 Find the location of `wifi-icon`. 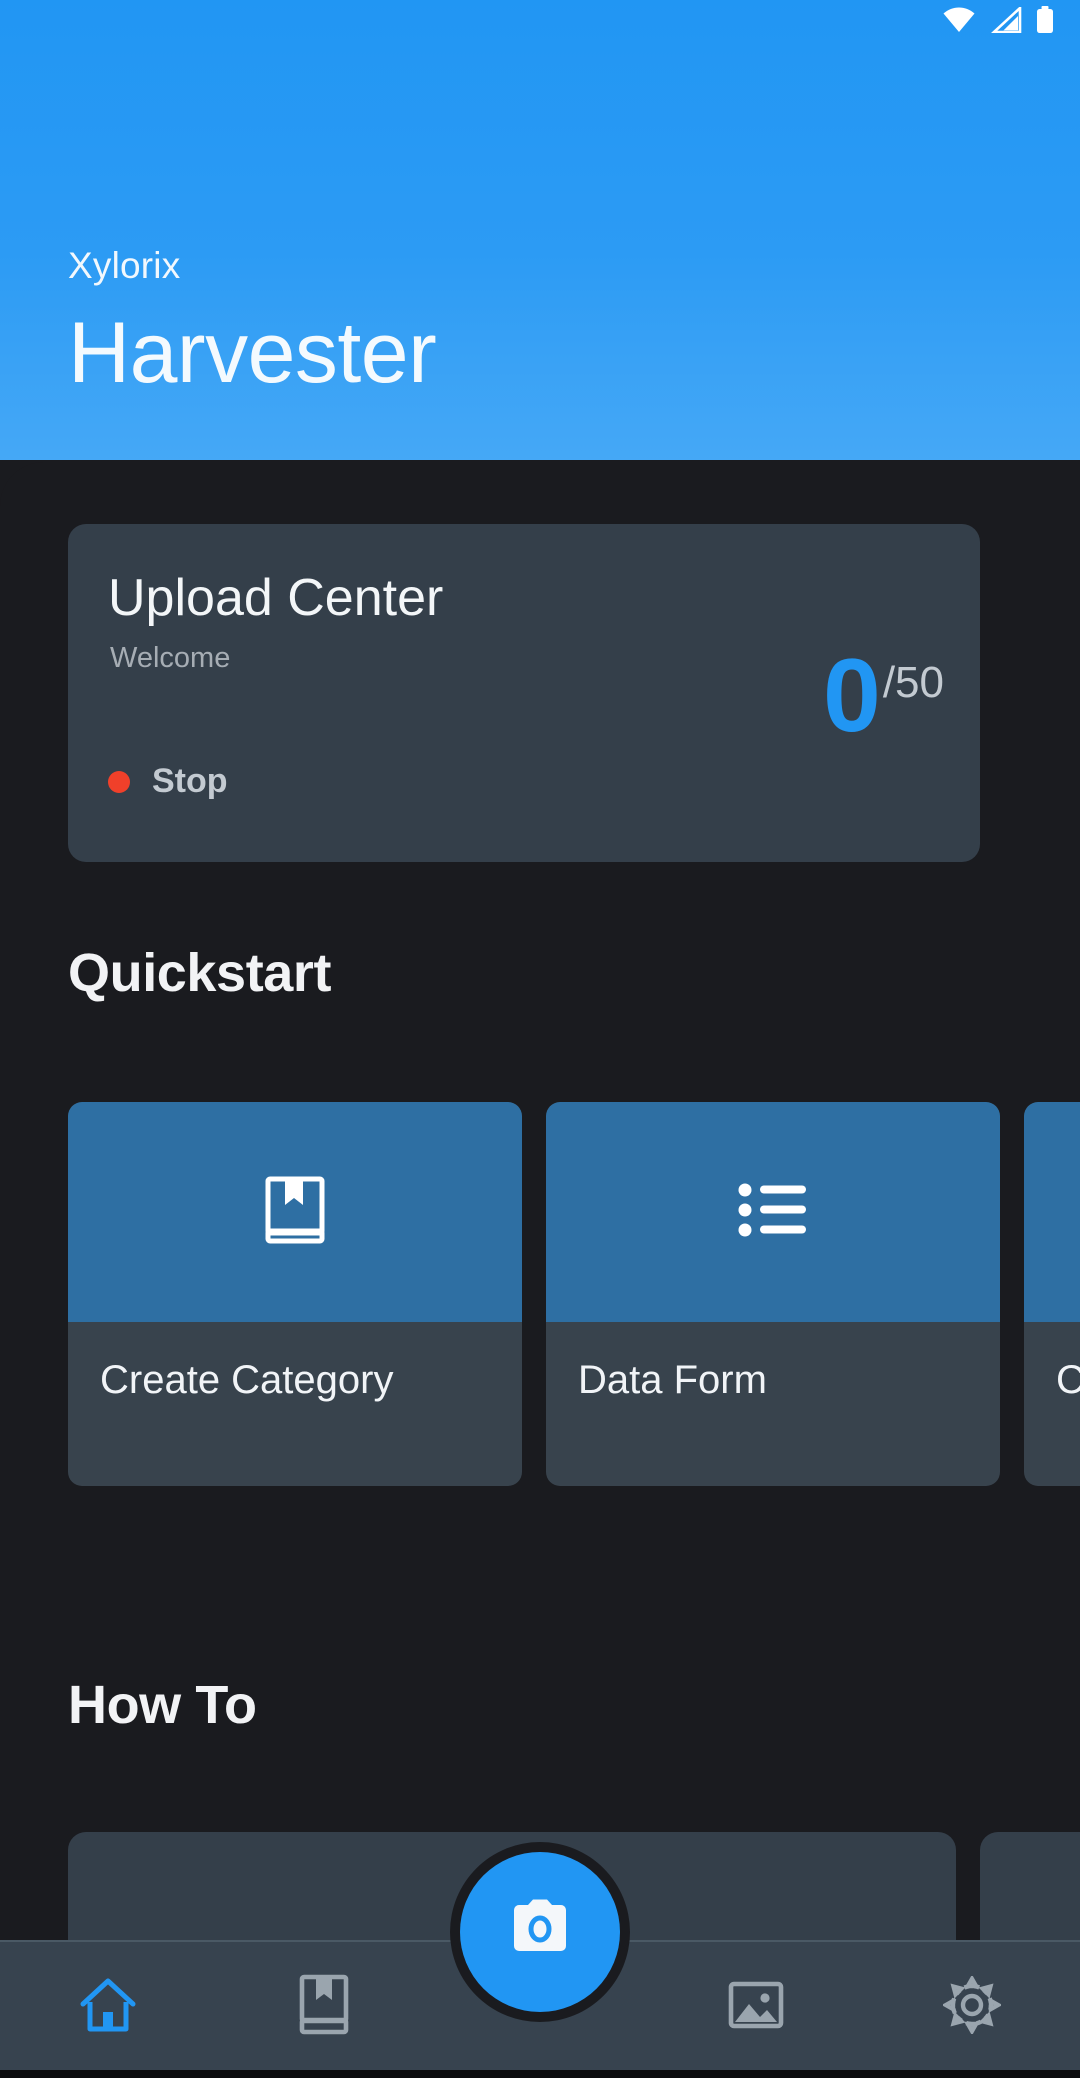

wifi-icon is located at coordinates (959, 22).